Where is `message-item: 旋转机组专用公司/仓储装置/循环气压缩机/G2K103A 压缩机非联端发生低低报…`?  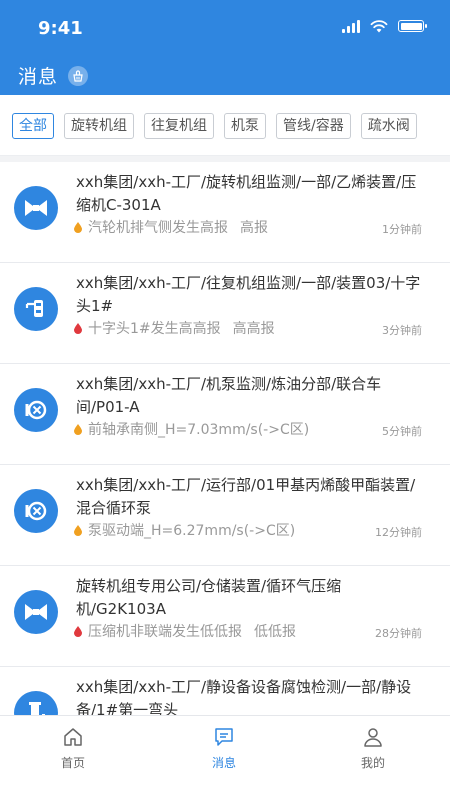
message-item: 旋转机组专用公司/仓储装置/循环气压缩机/G2K103A 压缩机非联端发生低低报… is located at coordinates (225, 616).